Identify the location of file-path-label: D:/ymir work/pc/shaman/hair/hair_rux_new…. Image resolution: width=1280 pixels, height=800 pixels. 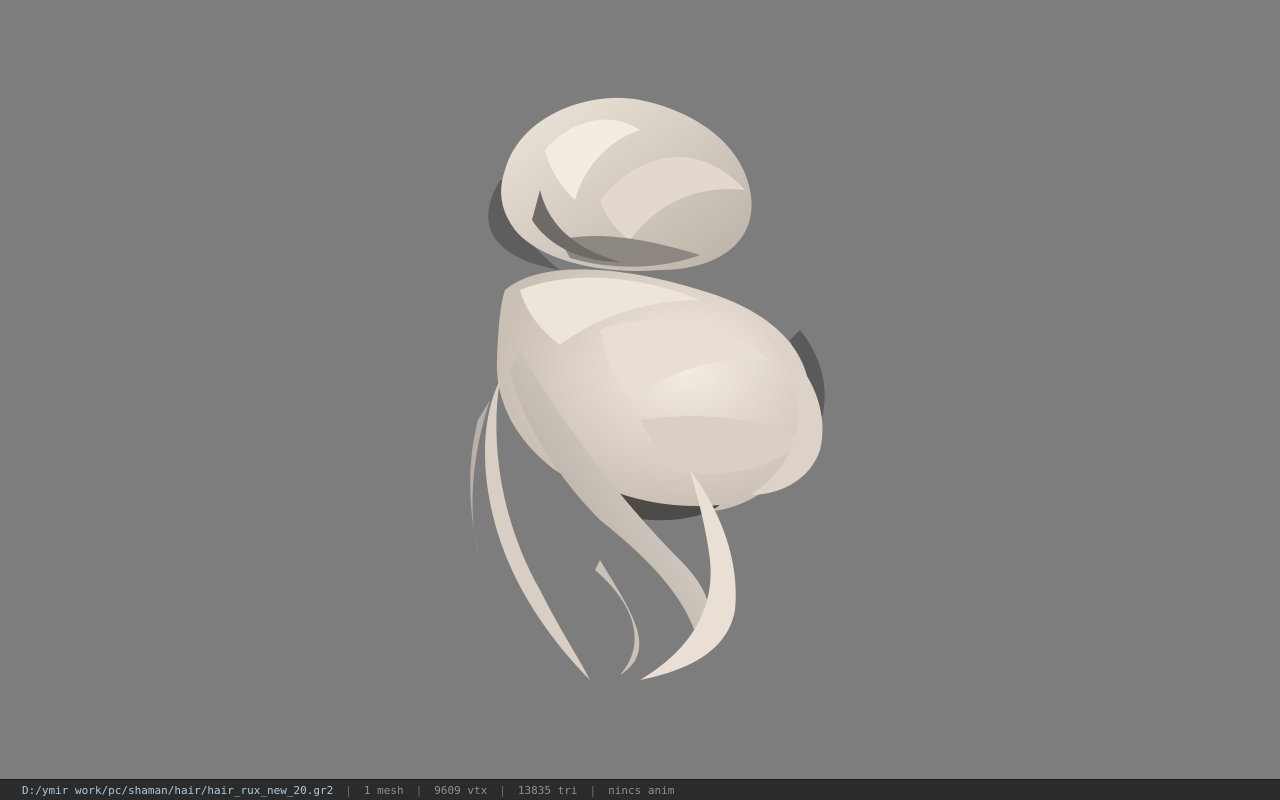
(178, 790).